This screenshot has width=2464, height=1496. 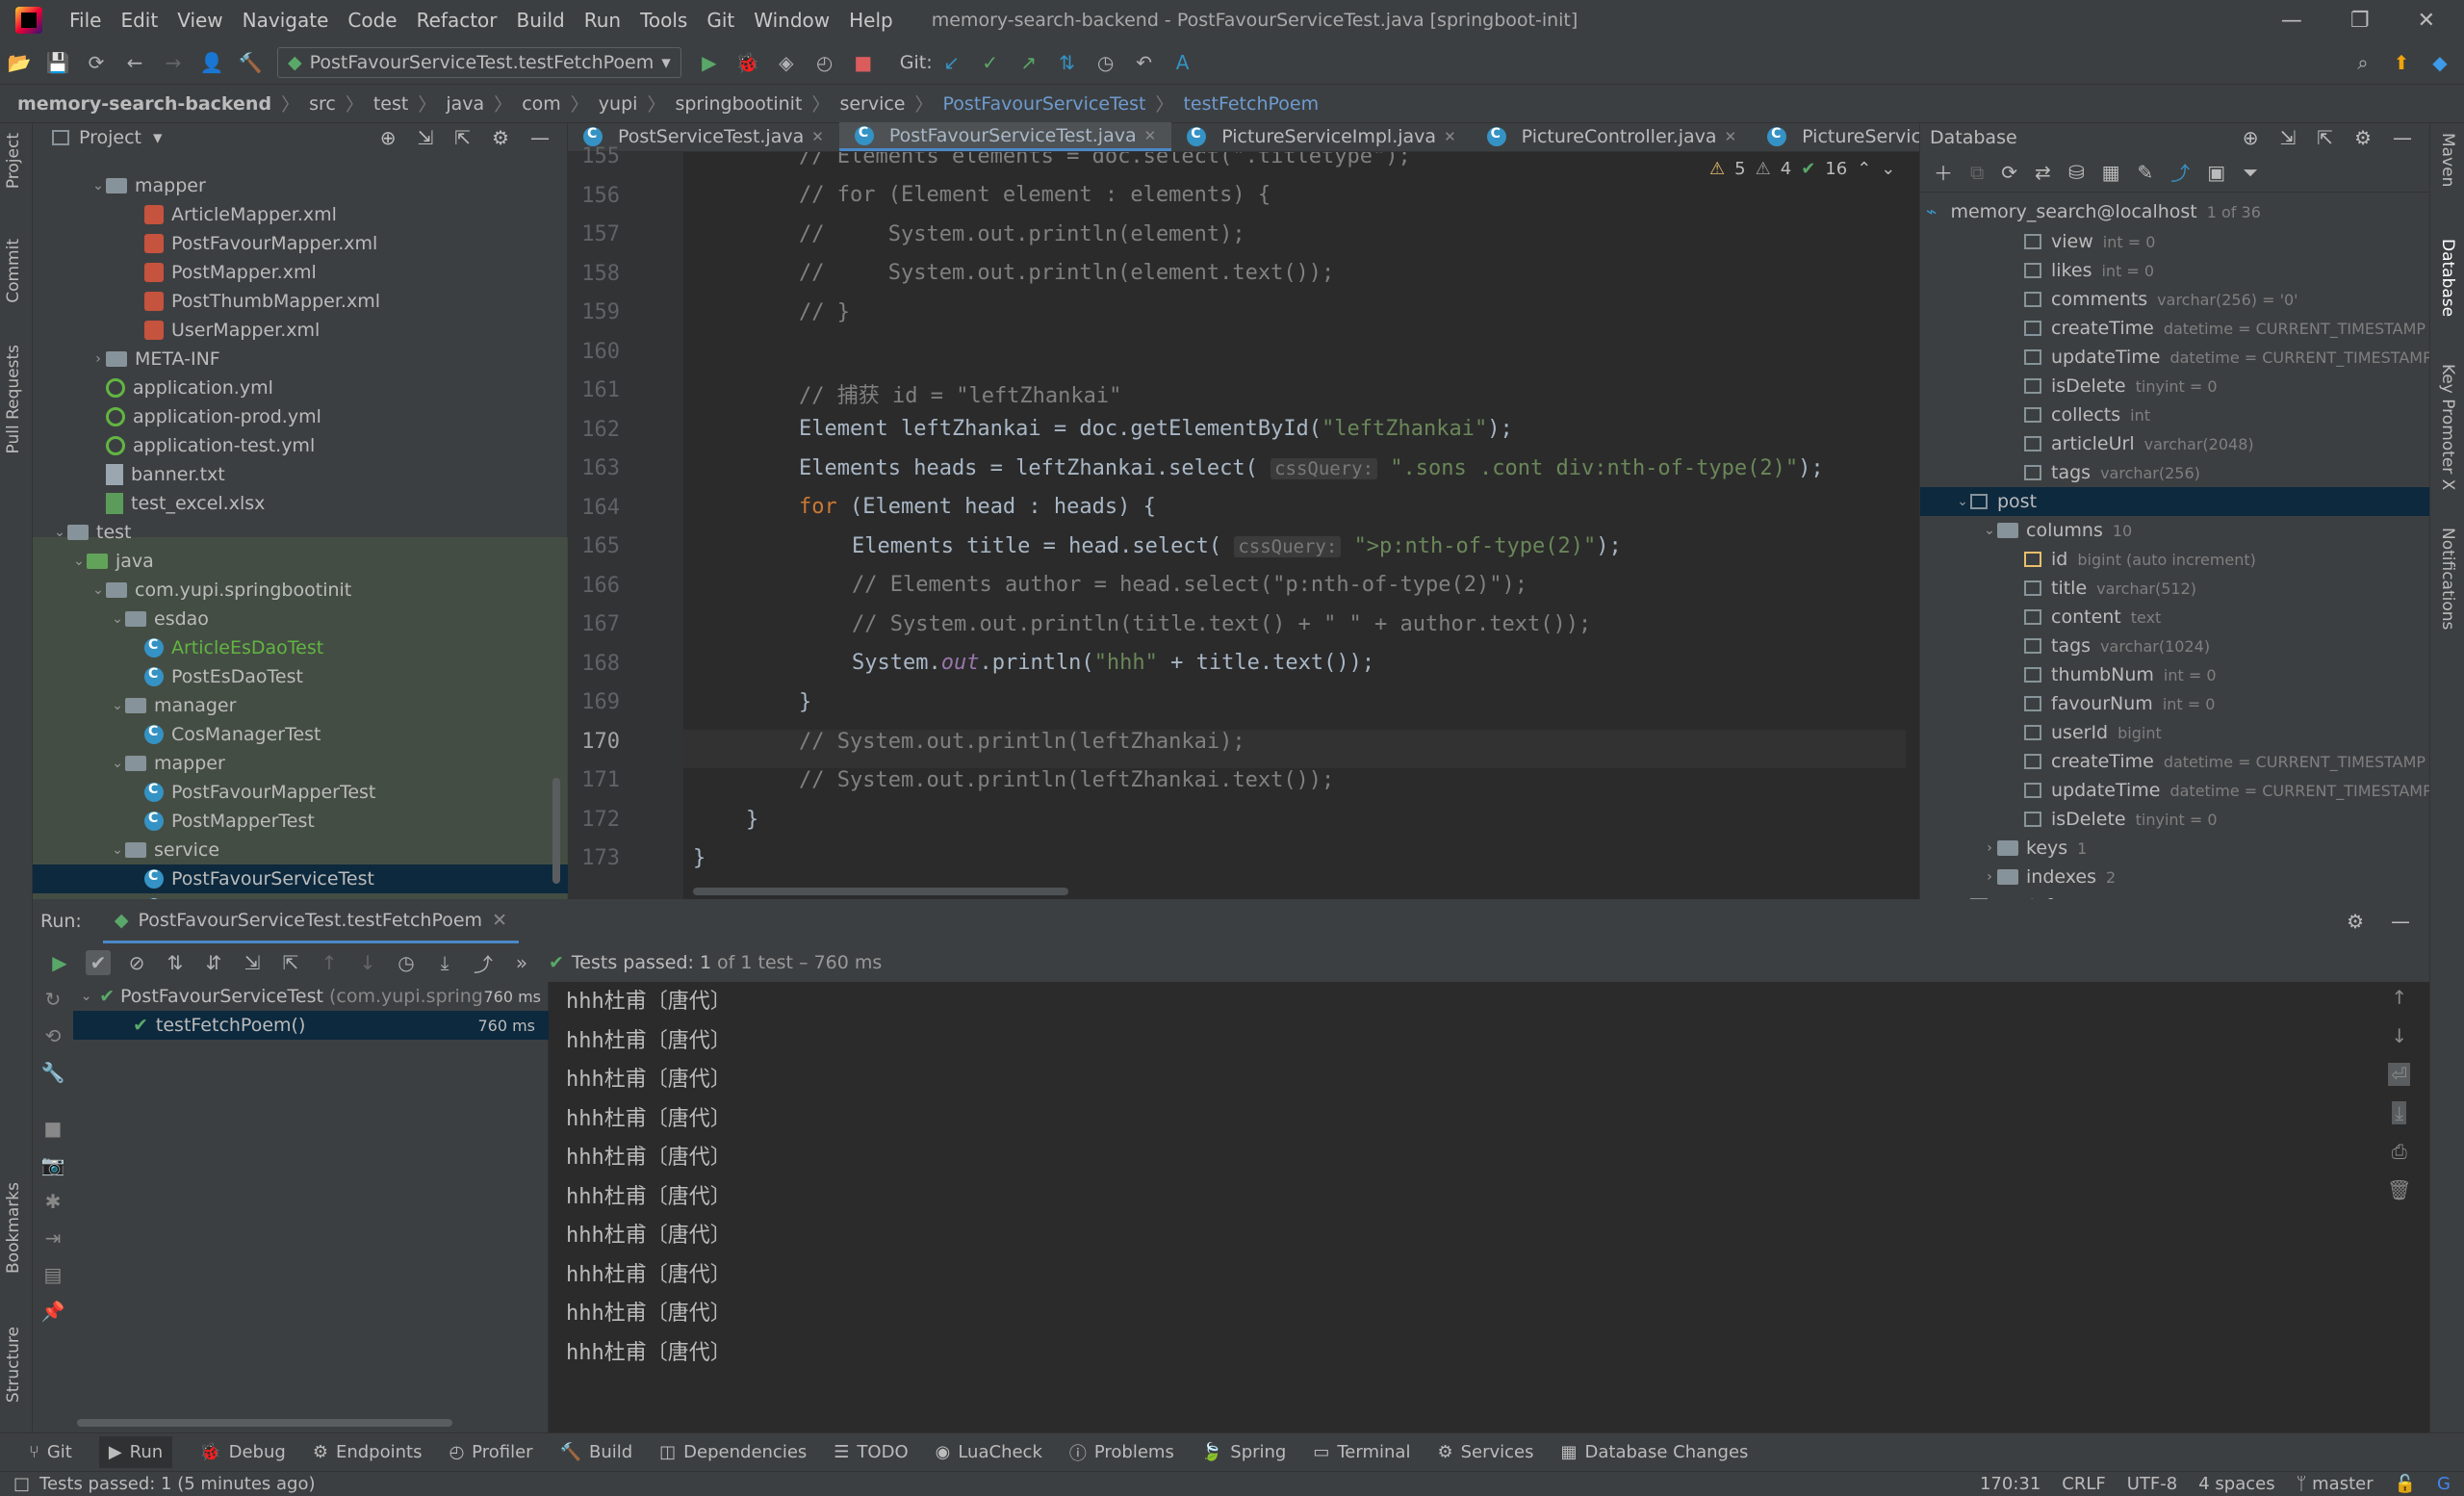 I want to click on search-icon: ⌕, so click(x=2362, y=62).